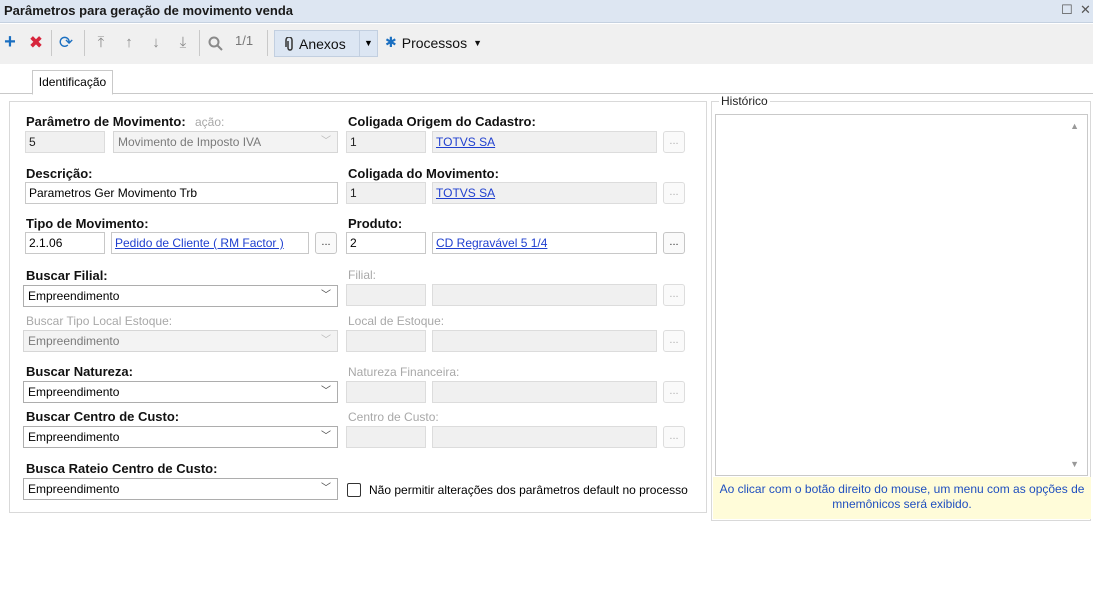  What do you see at coordinates (67, 275) in the screenshot?
I see `buscar-filial-label: Buscar Filial:` at bounding box center [67, 275].